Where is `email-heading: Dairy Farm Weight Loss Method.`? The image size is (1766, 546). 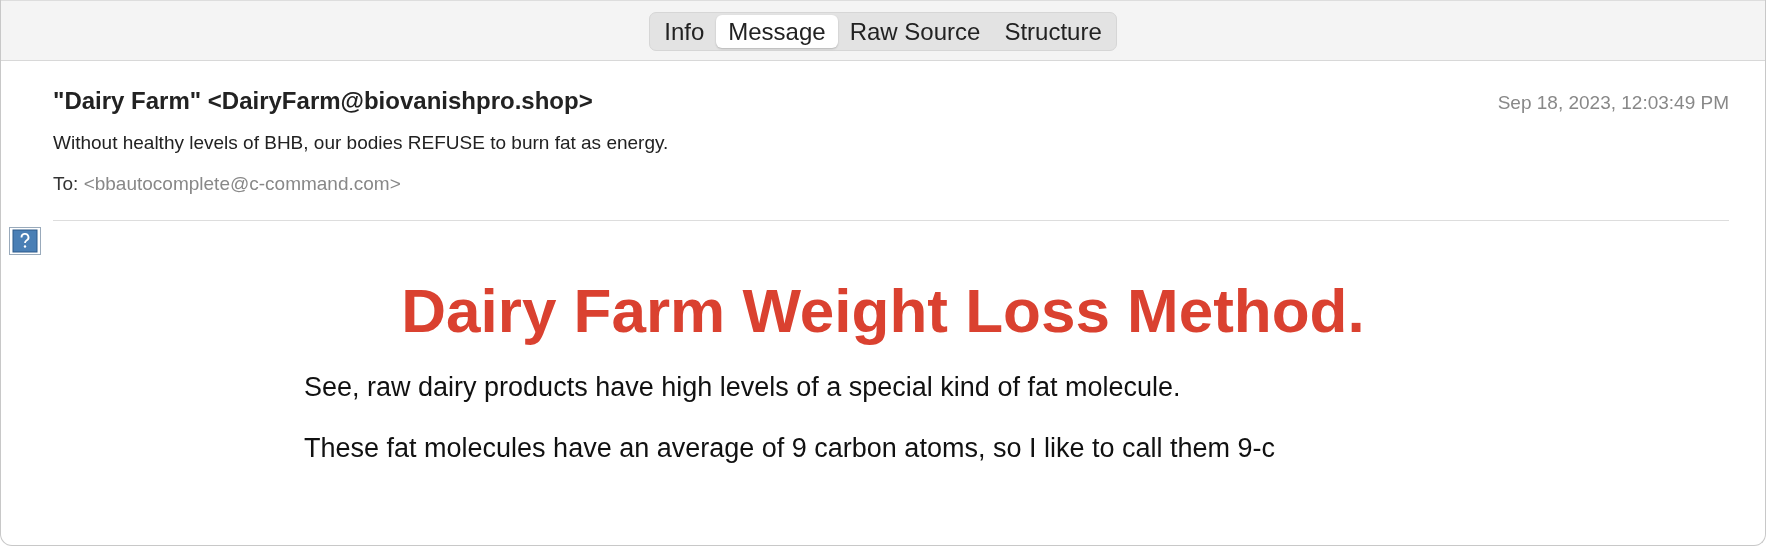 email-heading: Dairy Farm Weight Loss Method. is located at coordinates (883, 311).